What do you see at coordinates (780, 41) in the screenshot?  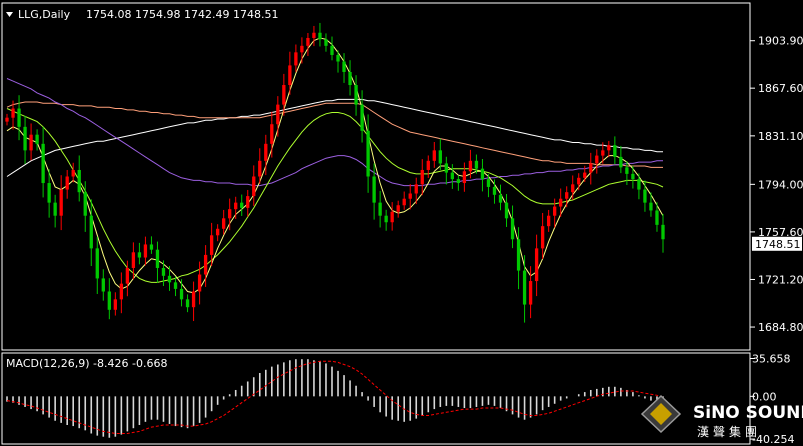 I see `price-tick-label: 1903.90` at bounding box center [780, 41].